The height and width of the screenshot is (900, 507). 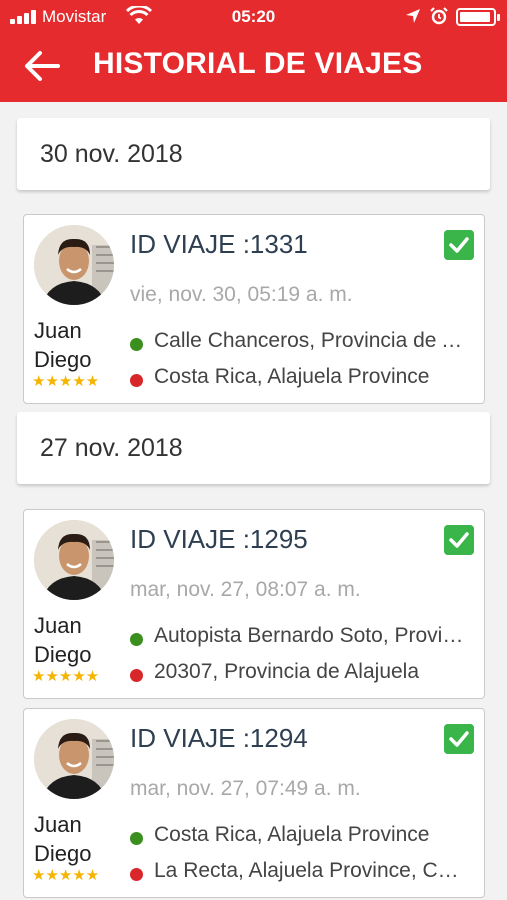 I want to click on trip-id: ID VIAJE :1295, so click(x=219, y=539).